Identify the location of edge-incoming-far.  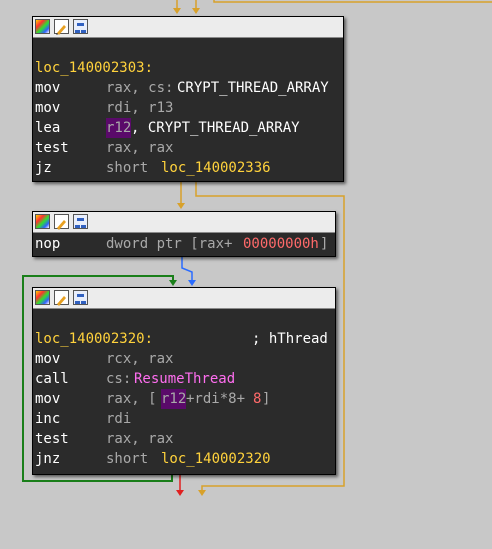
(352, 1).